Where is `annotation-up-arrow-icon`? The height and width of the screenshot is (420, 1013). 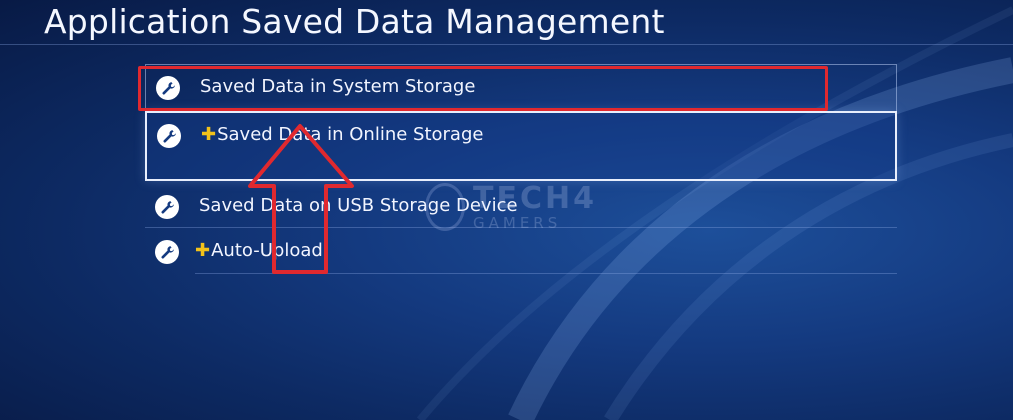 annotation-up-arrow-icon is located at coordinates (301, 199).